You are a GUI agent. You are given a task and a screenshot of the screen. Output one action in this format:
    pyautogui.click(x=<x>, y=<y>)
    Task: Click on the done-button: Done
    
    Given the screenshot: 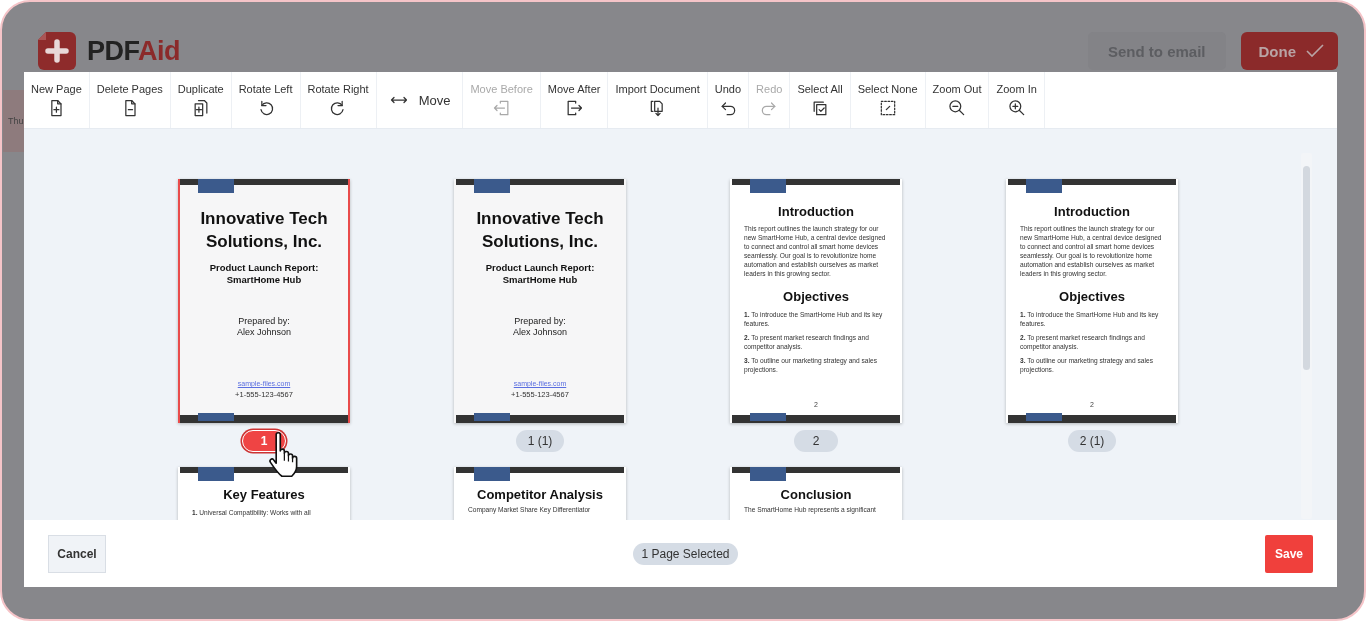 What is the action you would take?
    pyautogui.click(x=1289, y=51)
    